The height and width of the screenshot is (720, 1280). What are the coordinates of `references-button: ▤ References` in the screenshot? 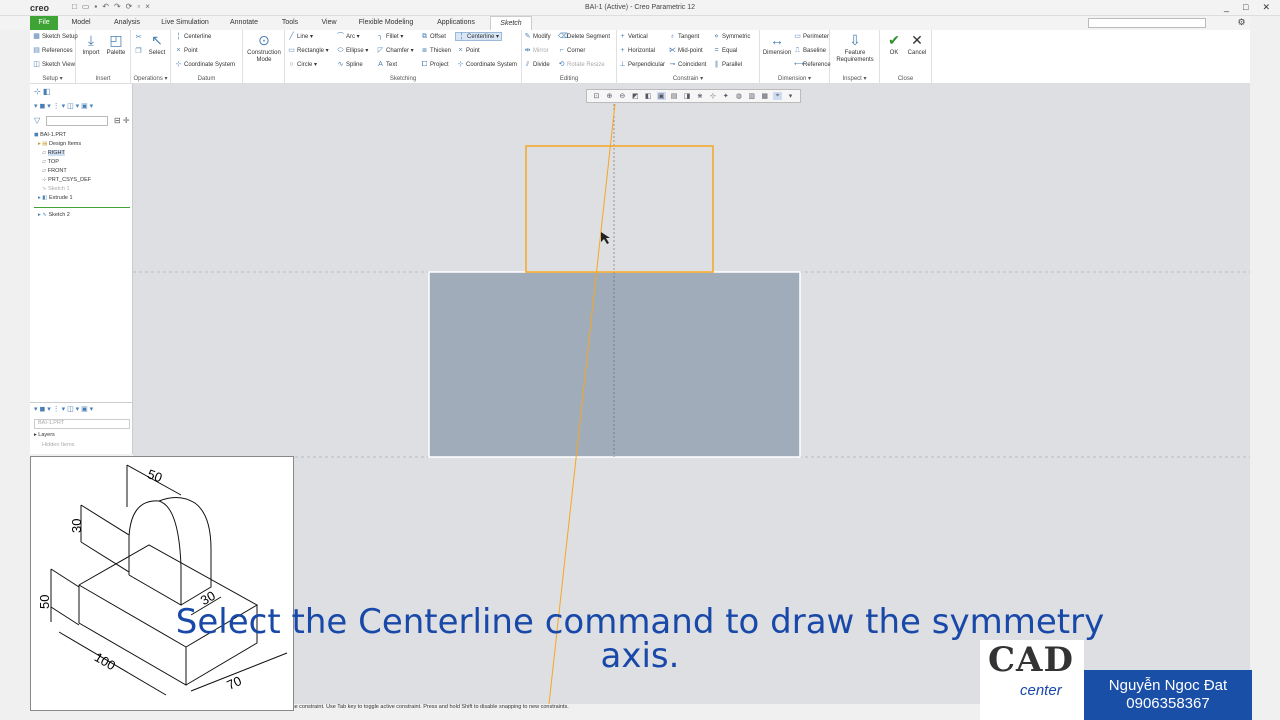 It's located at (53, 50).